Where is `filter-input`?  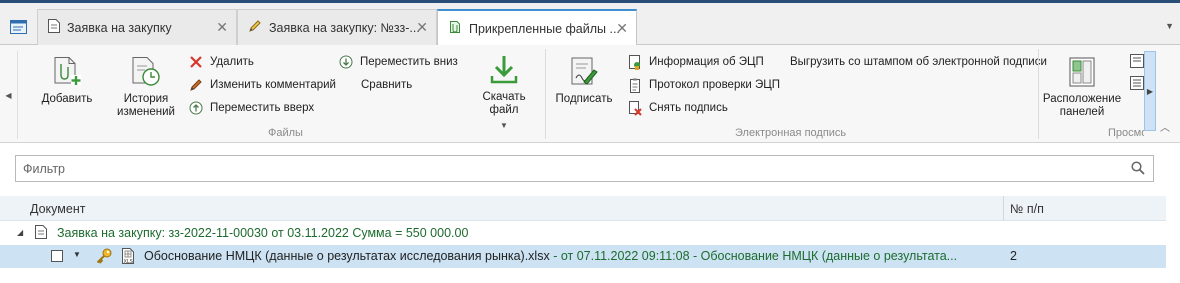 filter-input is located at coordinates (573, 168).